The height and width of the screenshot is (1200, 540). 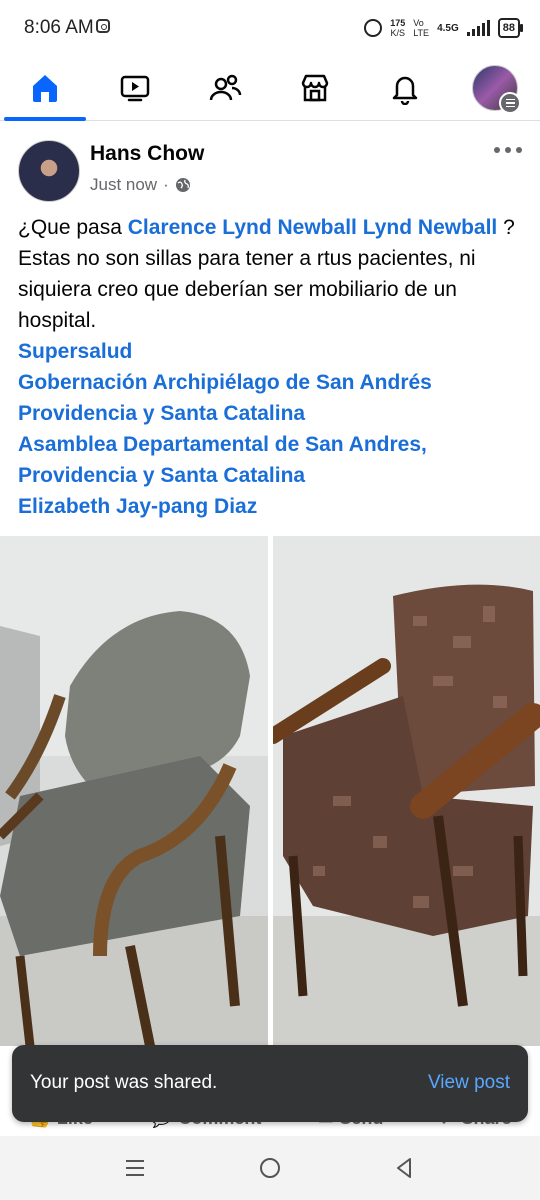 I want to click on volte-bottom: LTE, so click(x=421, y=33).